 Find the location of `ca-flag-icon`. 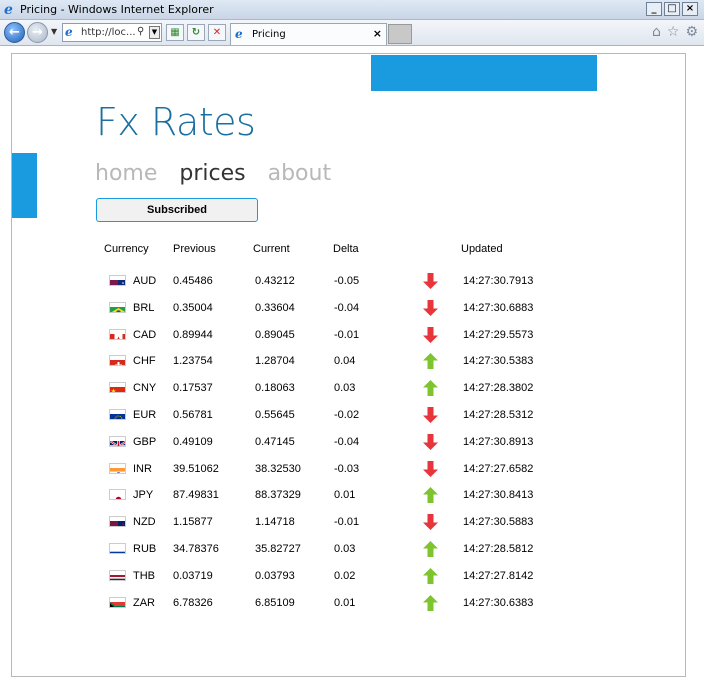

ca-flag-icon is located at coordinates (117, 334).